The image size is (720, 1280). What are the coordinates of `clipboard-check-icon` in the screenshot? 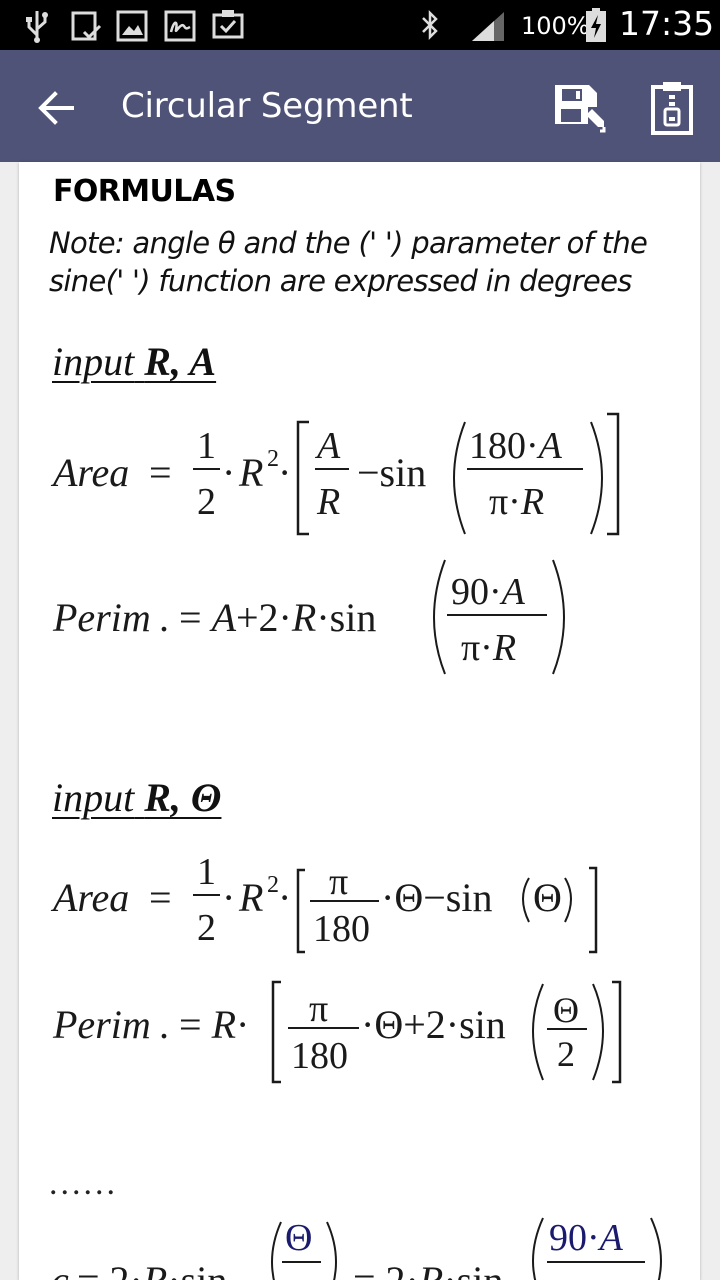 It's located at (228, 24).